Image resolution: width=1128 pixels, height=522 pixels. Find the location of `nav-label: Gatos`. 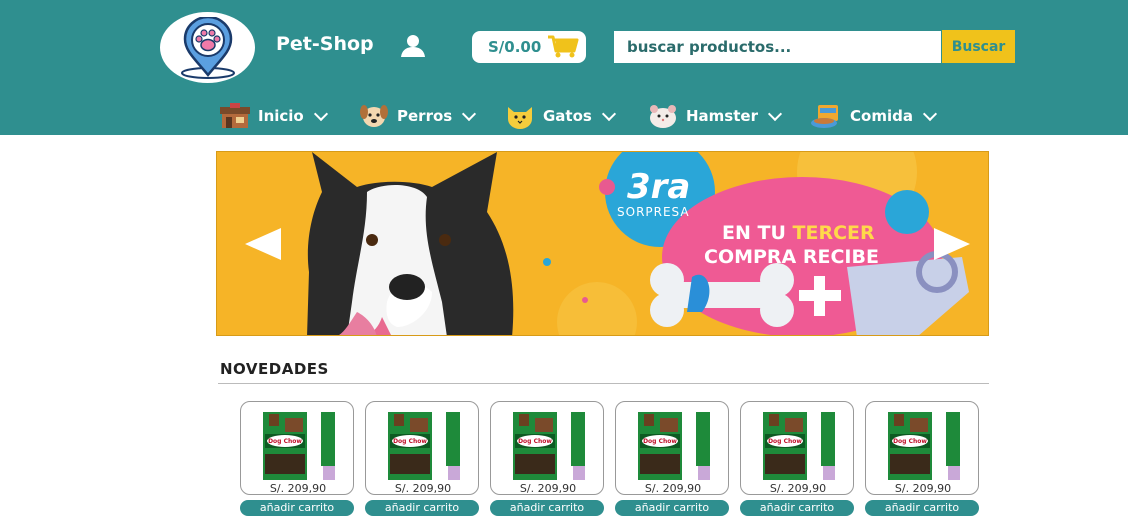

nav-label: Gatos is located at coordinates (567, 116).